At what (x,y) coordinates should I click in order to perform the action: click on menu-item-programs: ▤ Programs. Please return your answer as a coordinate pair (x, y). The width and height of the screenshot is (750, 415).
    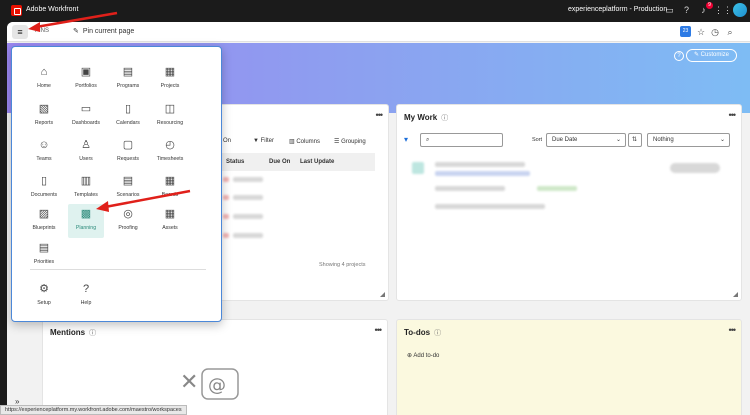
    Looking at the image, I should click on (128, 79).